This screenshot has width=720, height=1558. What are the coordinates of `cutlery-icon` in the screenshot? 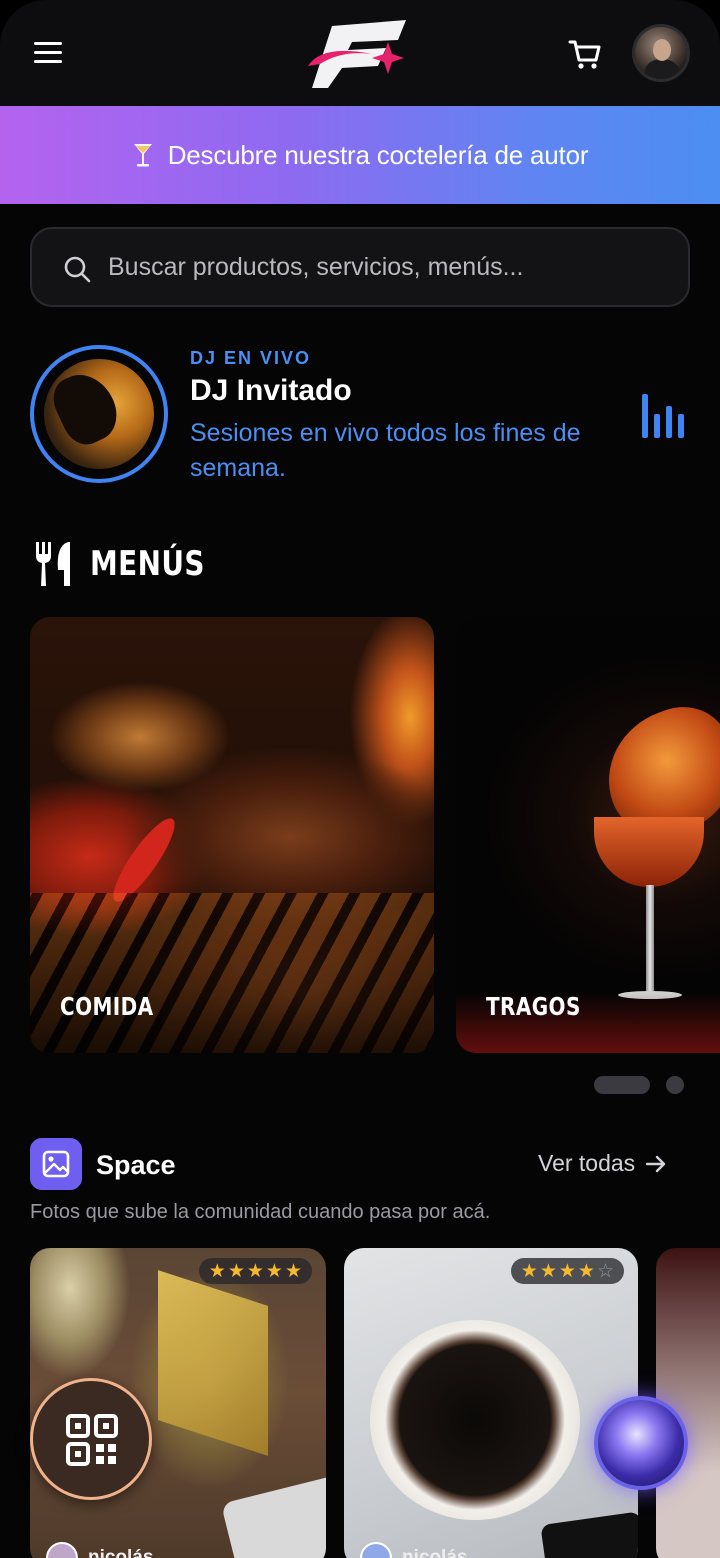 It's located at (53, 564).